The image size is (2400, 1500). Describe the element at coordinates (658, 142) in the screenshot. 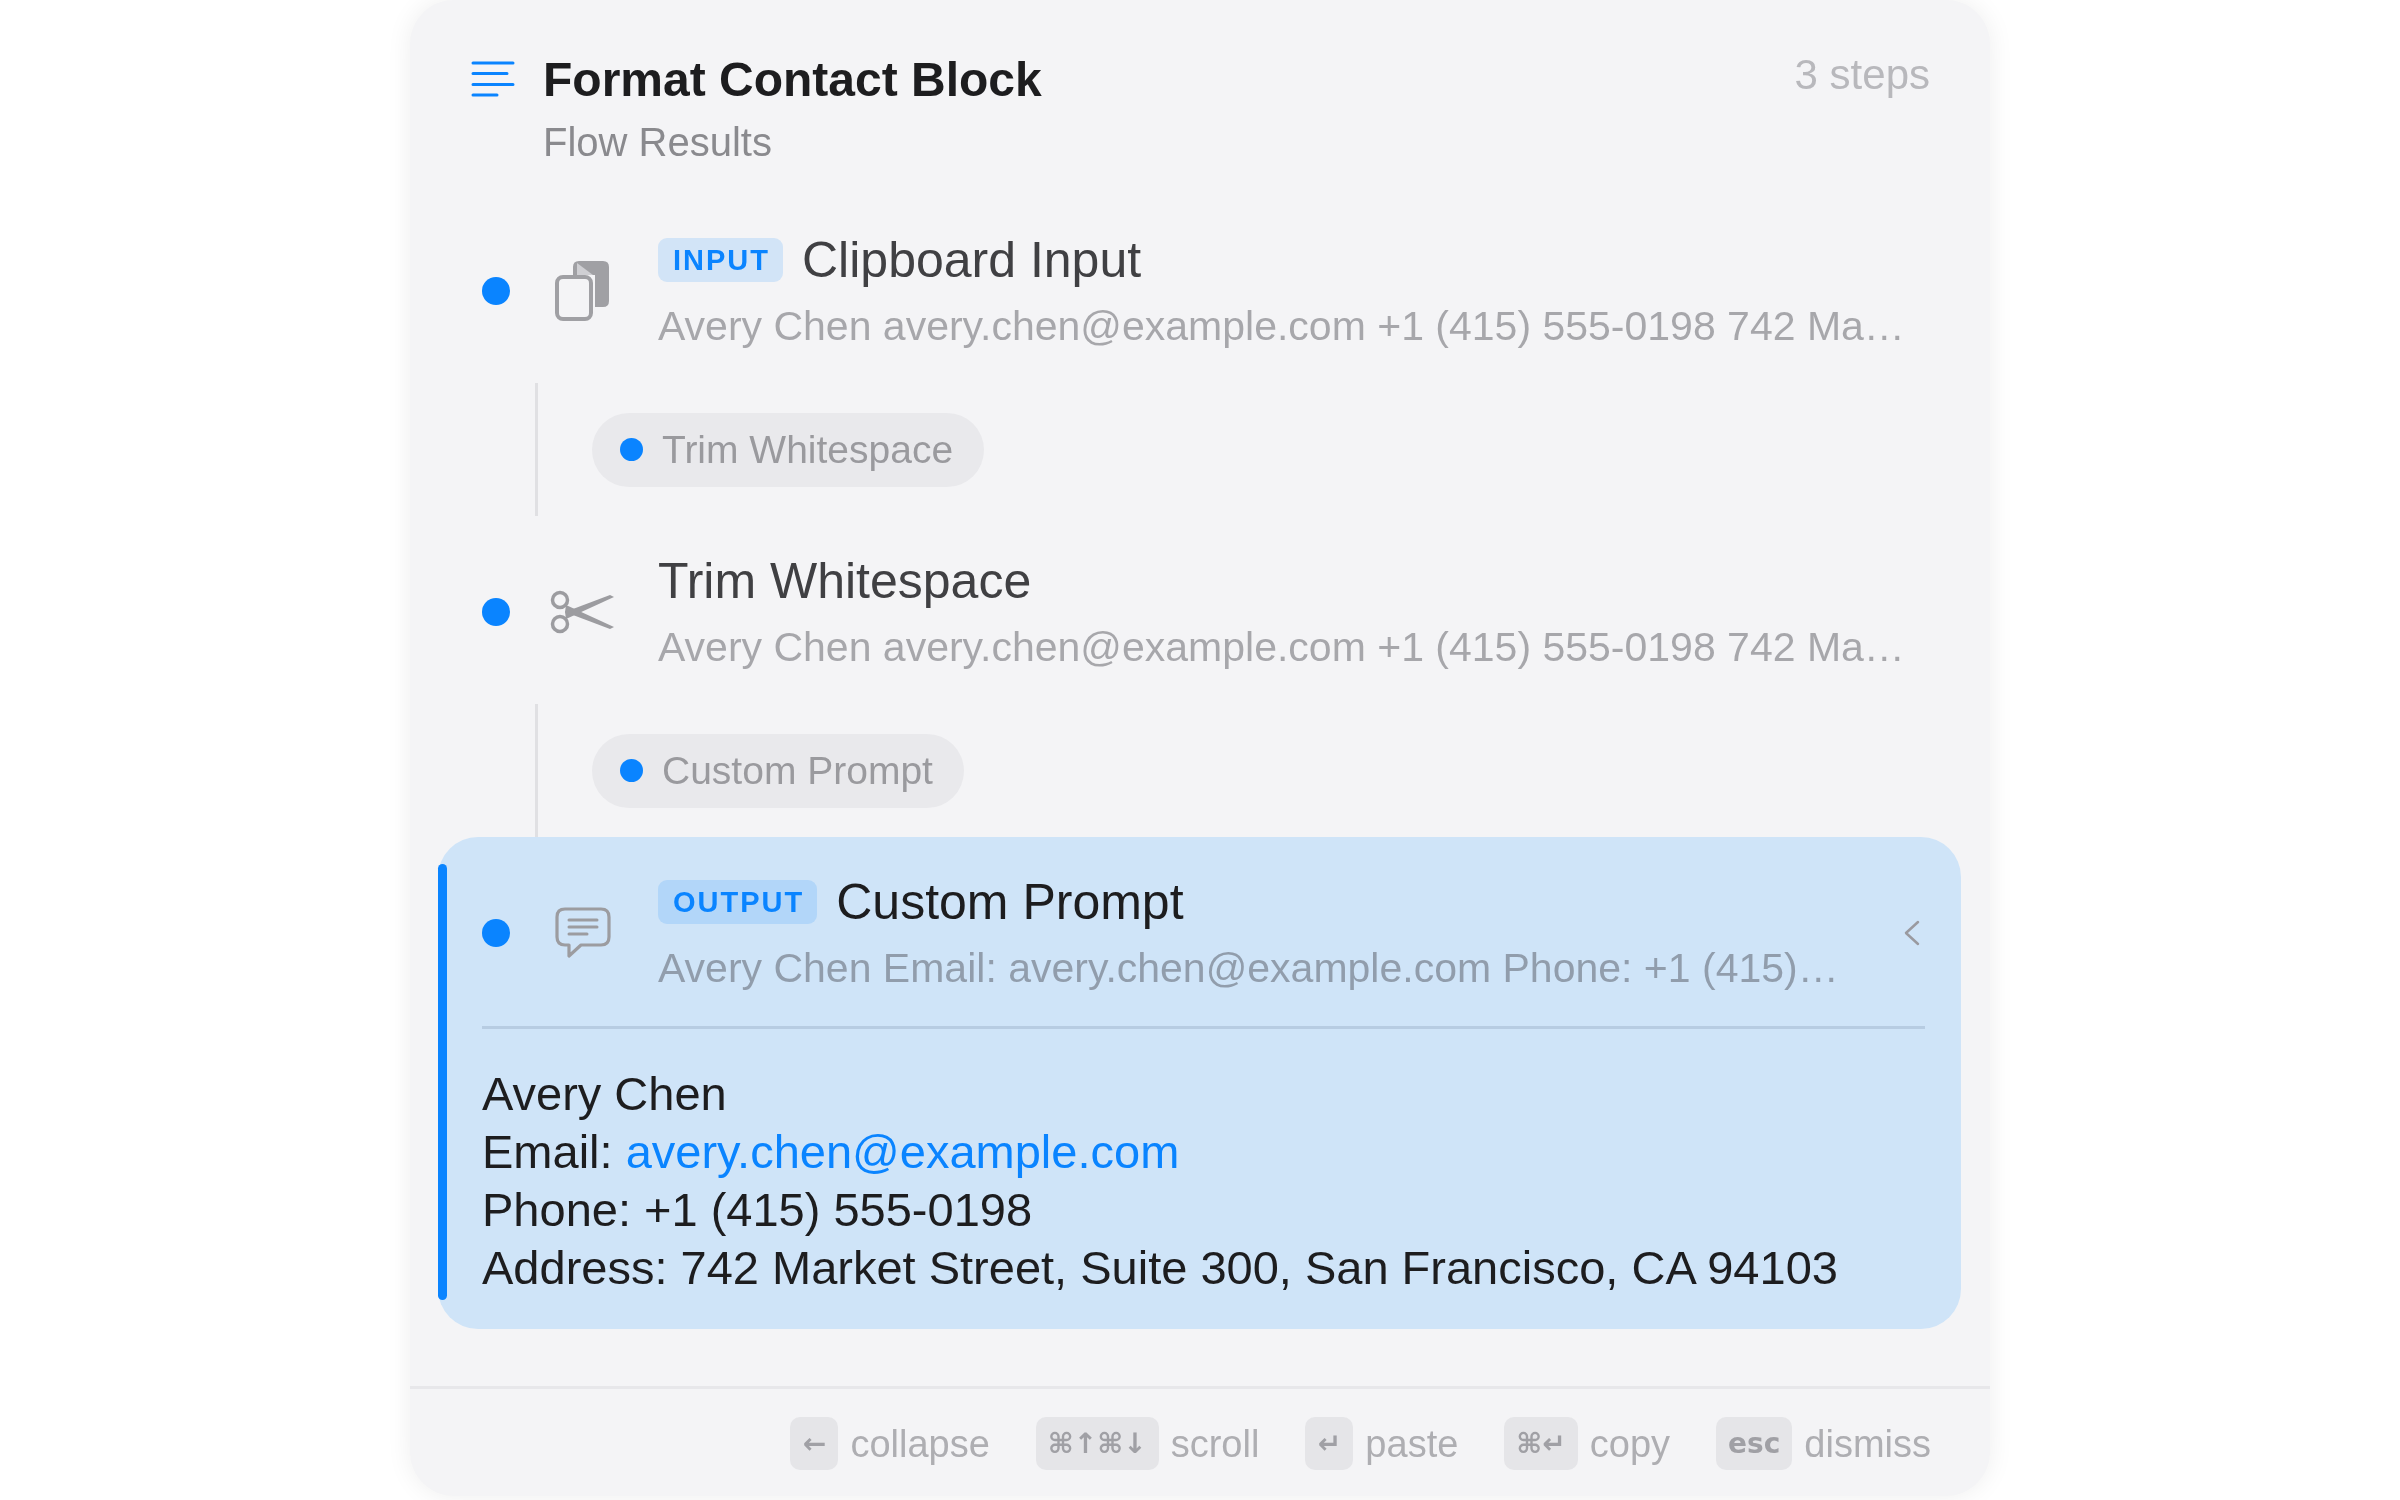

I see `panel-subtitle: Flow Results` at that location.